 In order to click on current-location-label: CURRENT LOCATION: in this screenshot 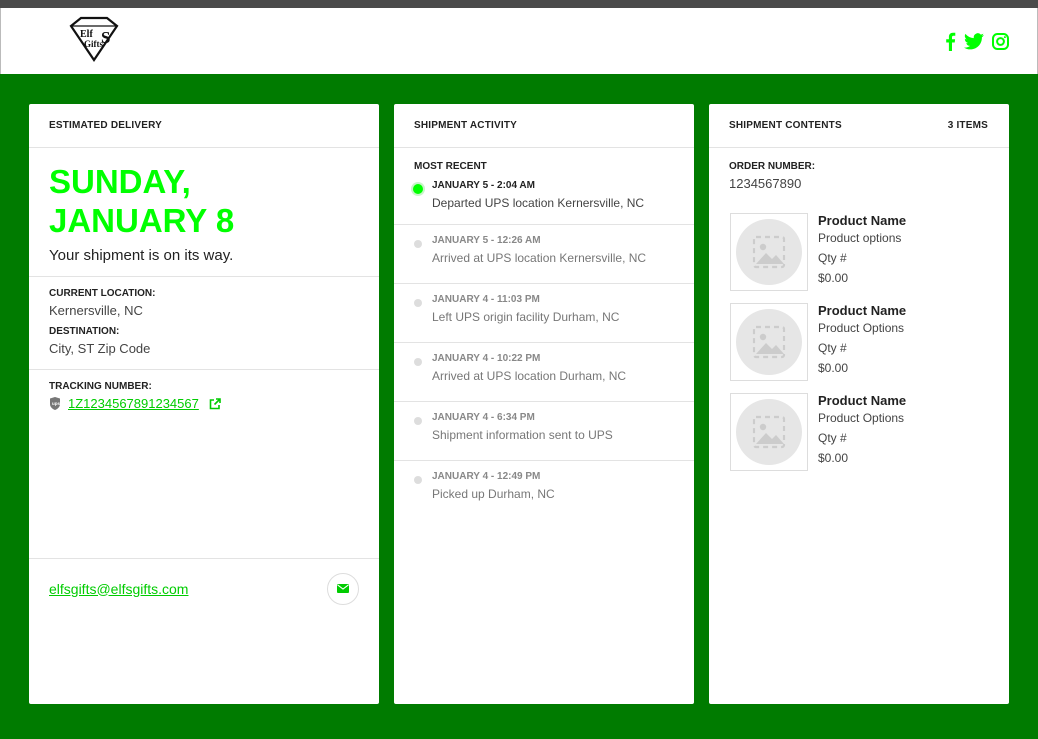, I will do `click(102, 293)`.